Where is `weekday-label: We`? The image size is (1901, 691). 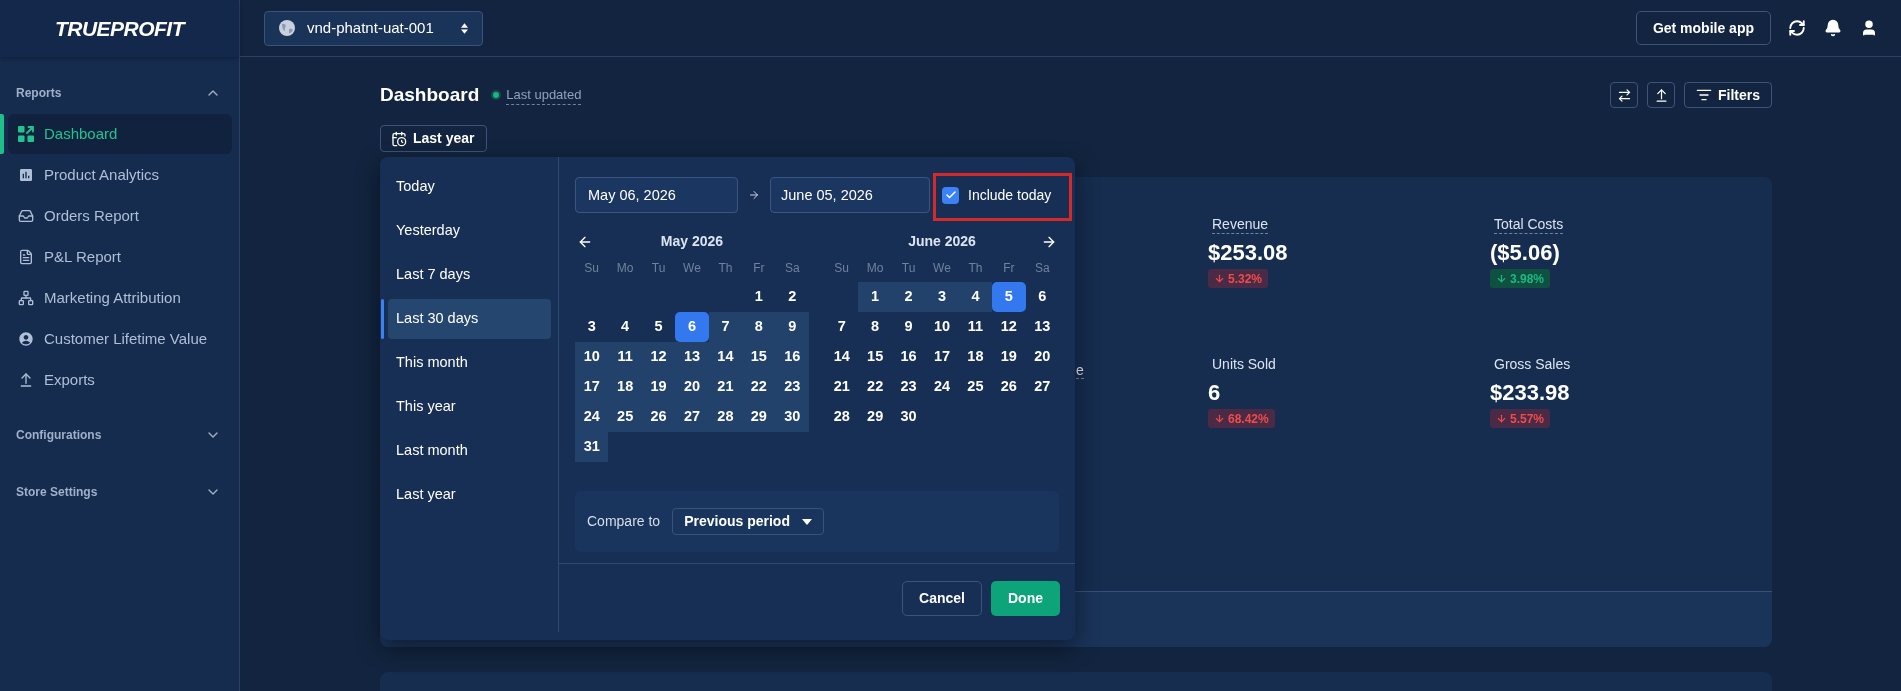 weekday-label: We is located at coordinates (692, 268).